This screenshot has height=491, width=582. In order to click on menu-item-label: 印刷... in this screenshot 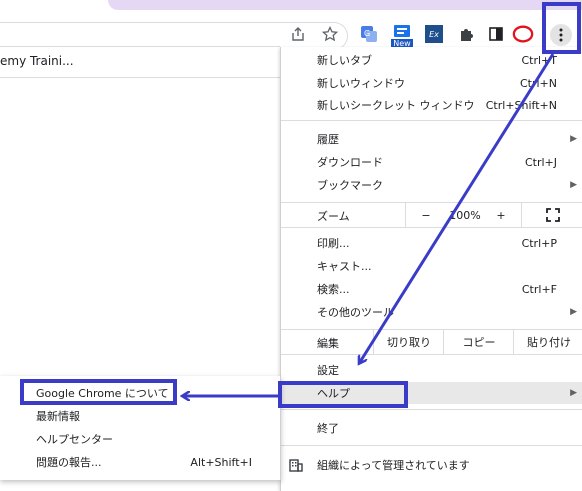, I will do `click(333, 243)`.